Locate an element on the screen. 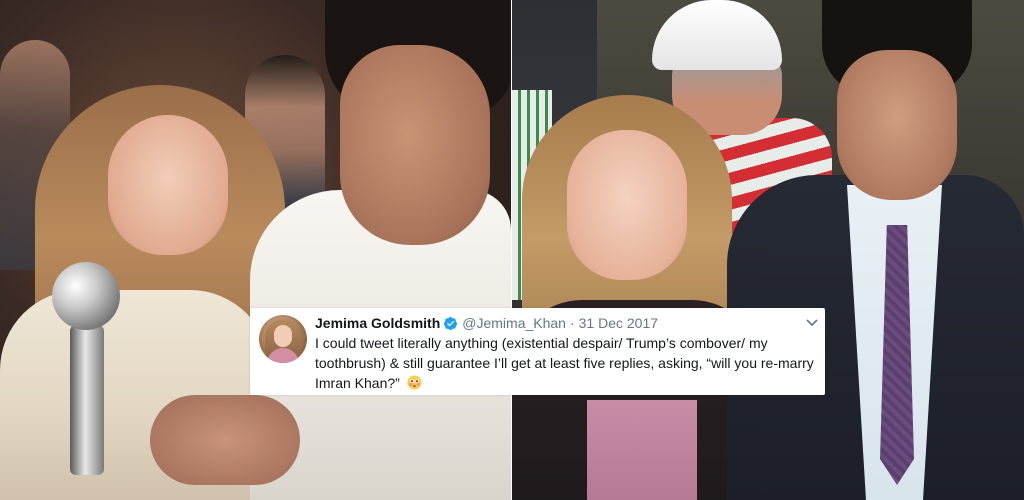  trophy-ball is located at coordinates (86, 296).